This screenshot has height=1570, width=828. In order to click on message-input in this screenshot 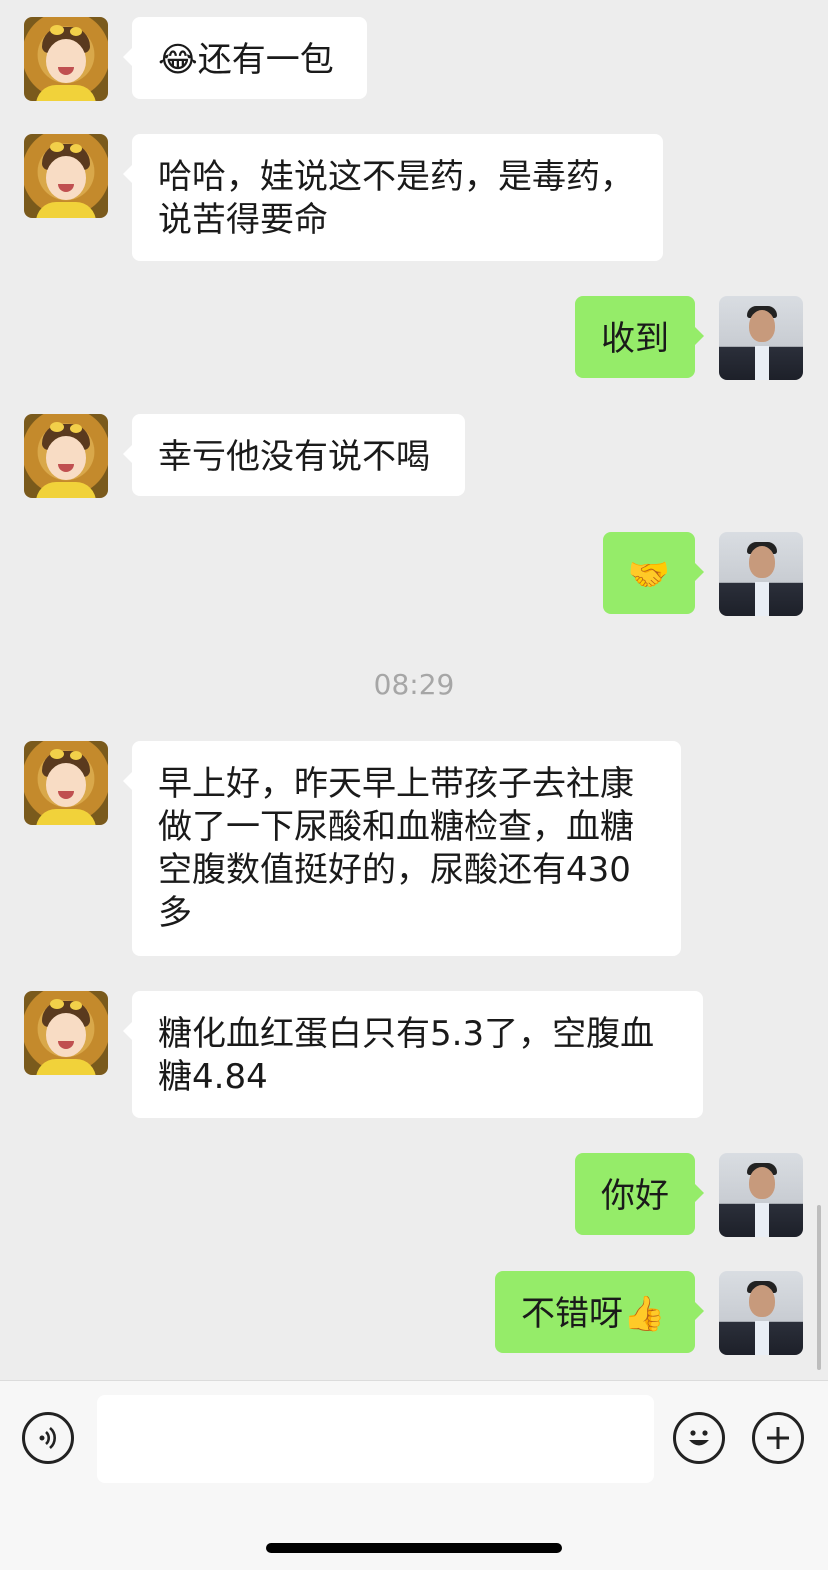, I will do `click(375, 1439)`.